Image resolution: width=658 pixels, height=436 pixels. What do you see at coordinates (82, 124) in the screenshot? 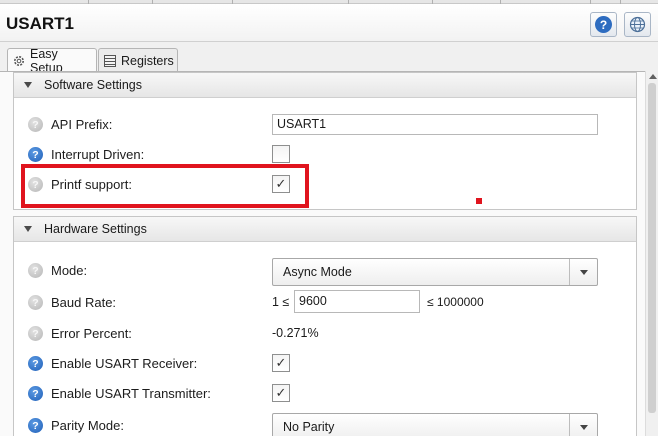
I see `api-prefix-label: API Prefix:` at bounding box center [82, 124].